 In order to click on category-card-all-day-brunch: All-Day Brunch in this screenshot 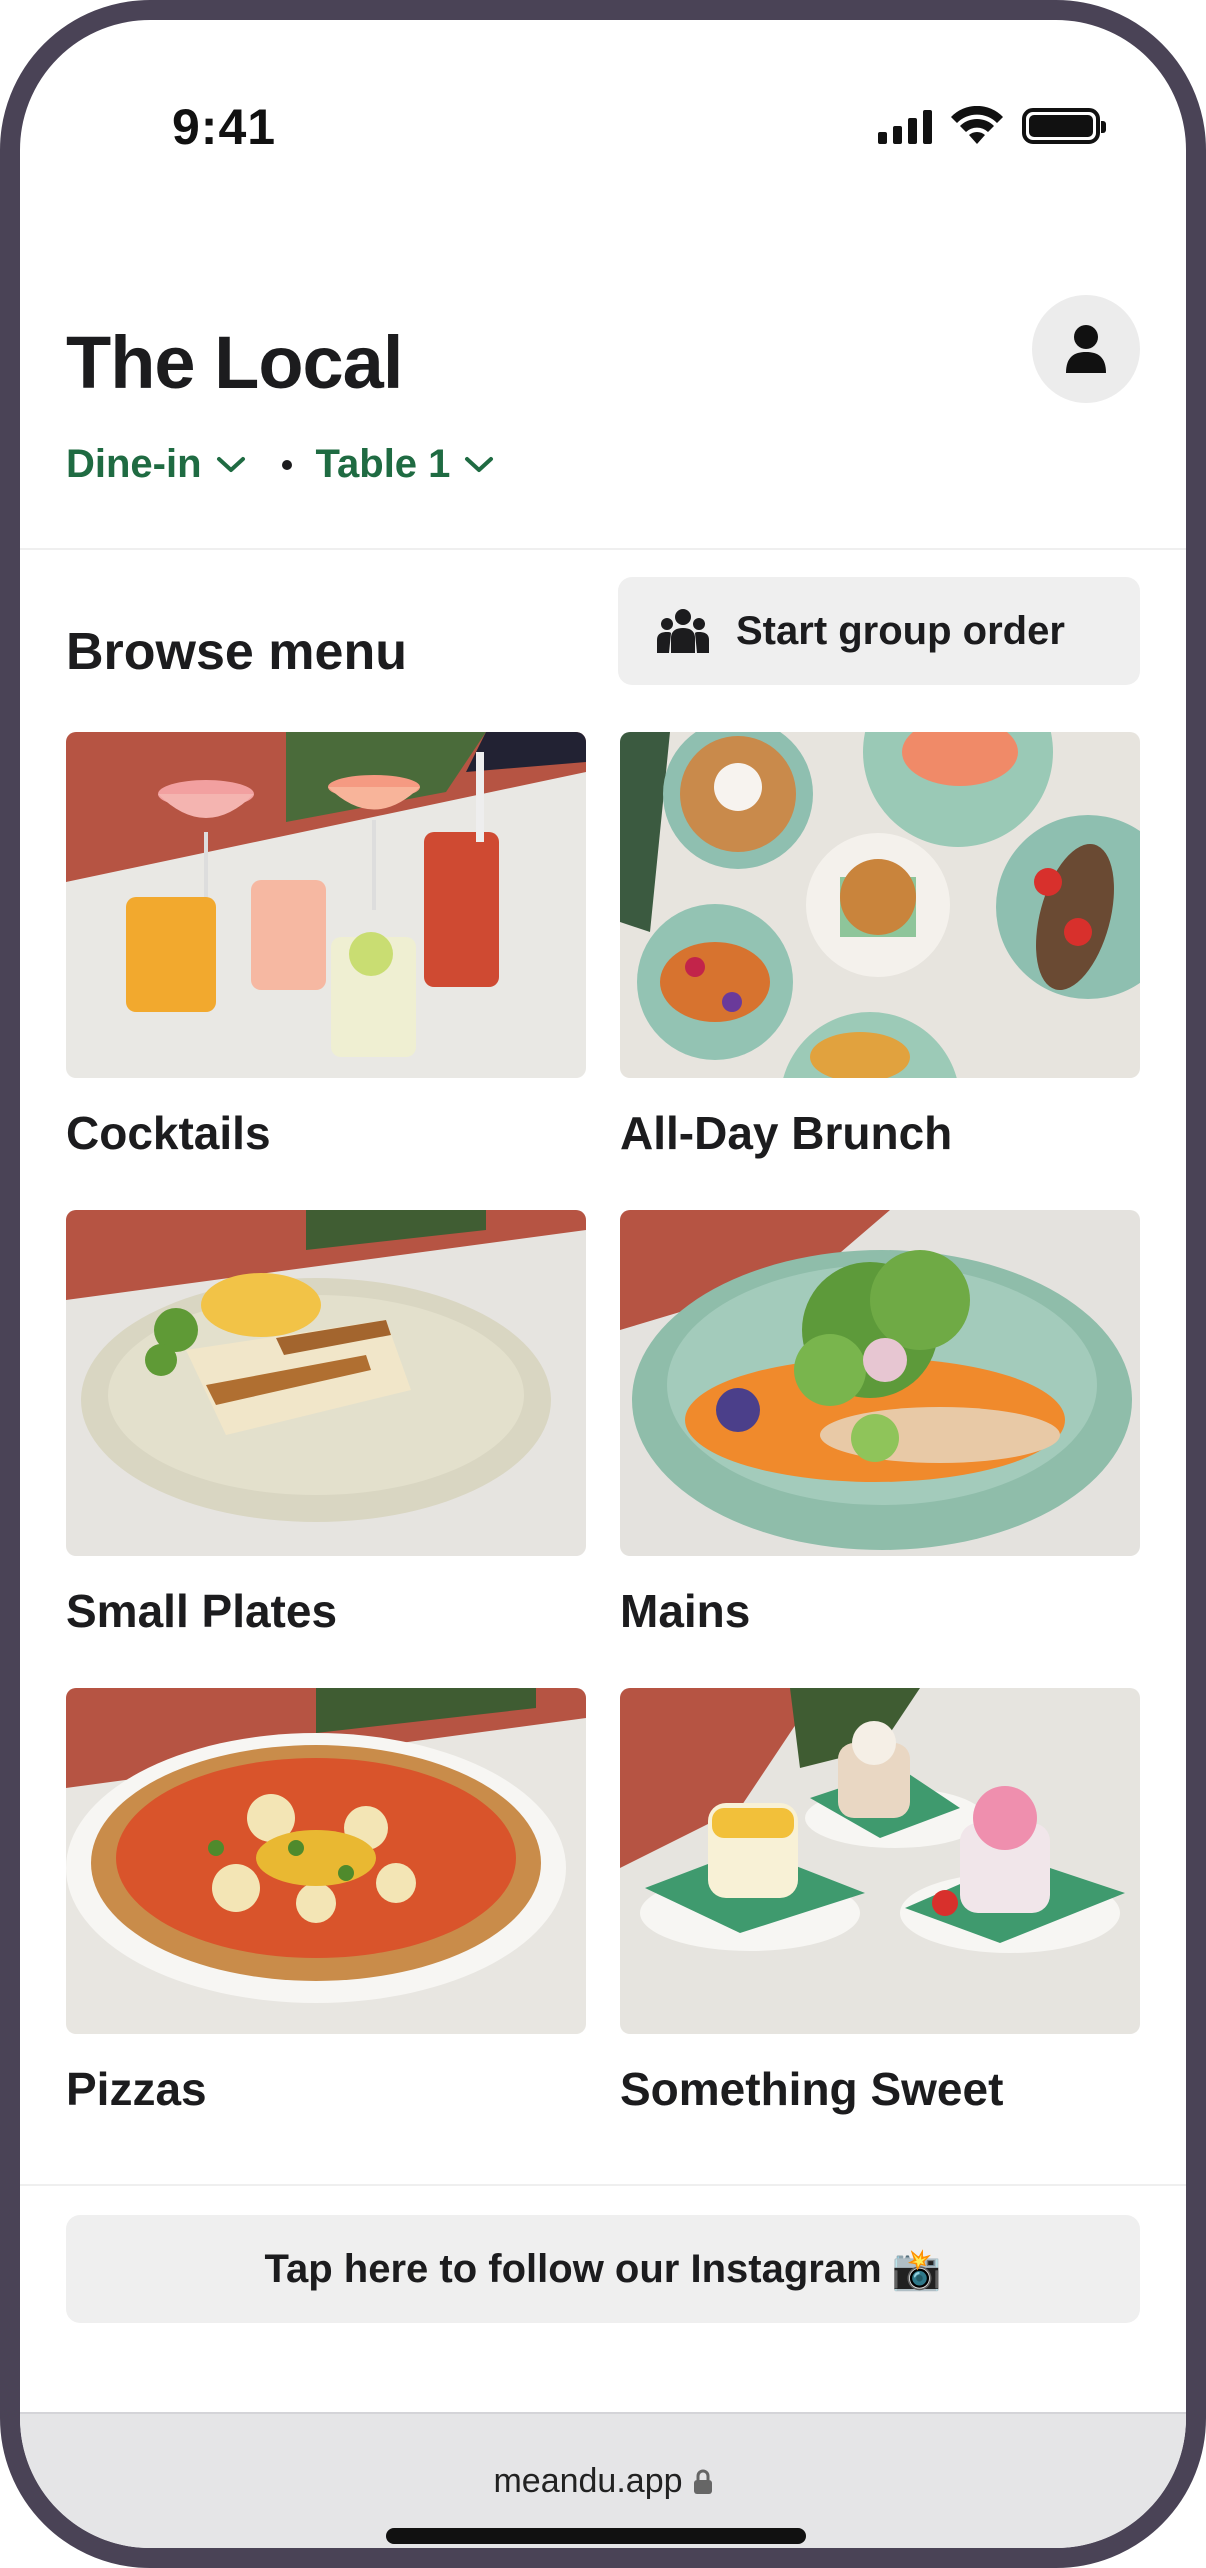, I will do `click(880, 971)`.